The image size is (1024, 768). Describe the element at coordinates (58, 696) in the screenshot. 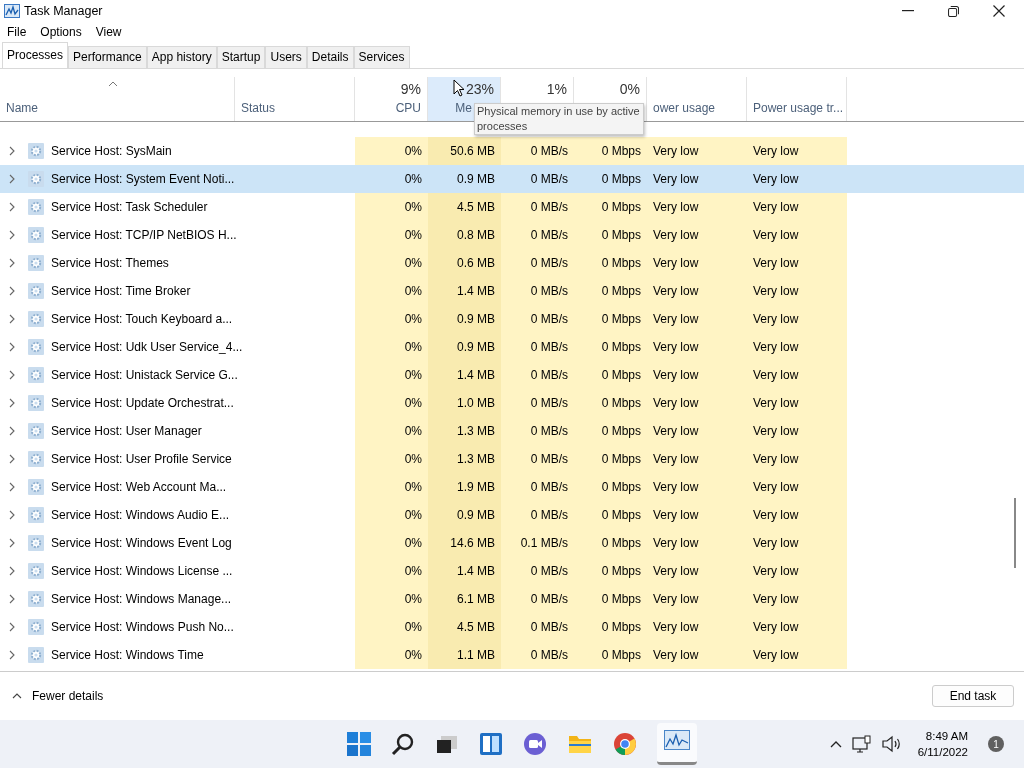

I see `fewer-details-link: Fewer details` at that location.